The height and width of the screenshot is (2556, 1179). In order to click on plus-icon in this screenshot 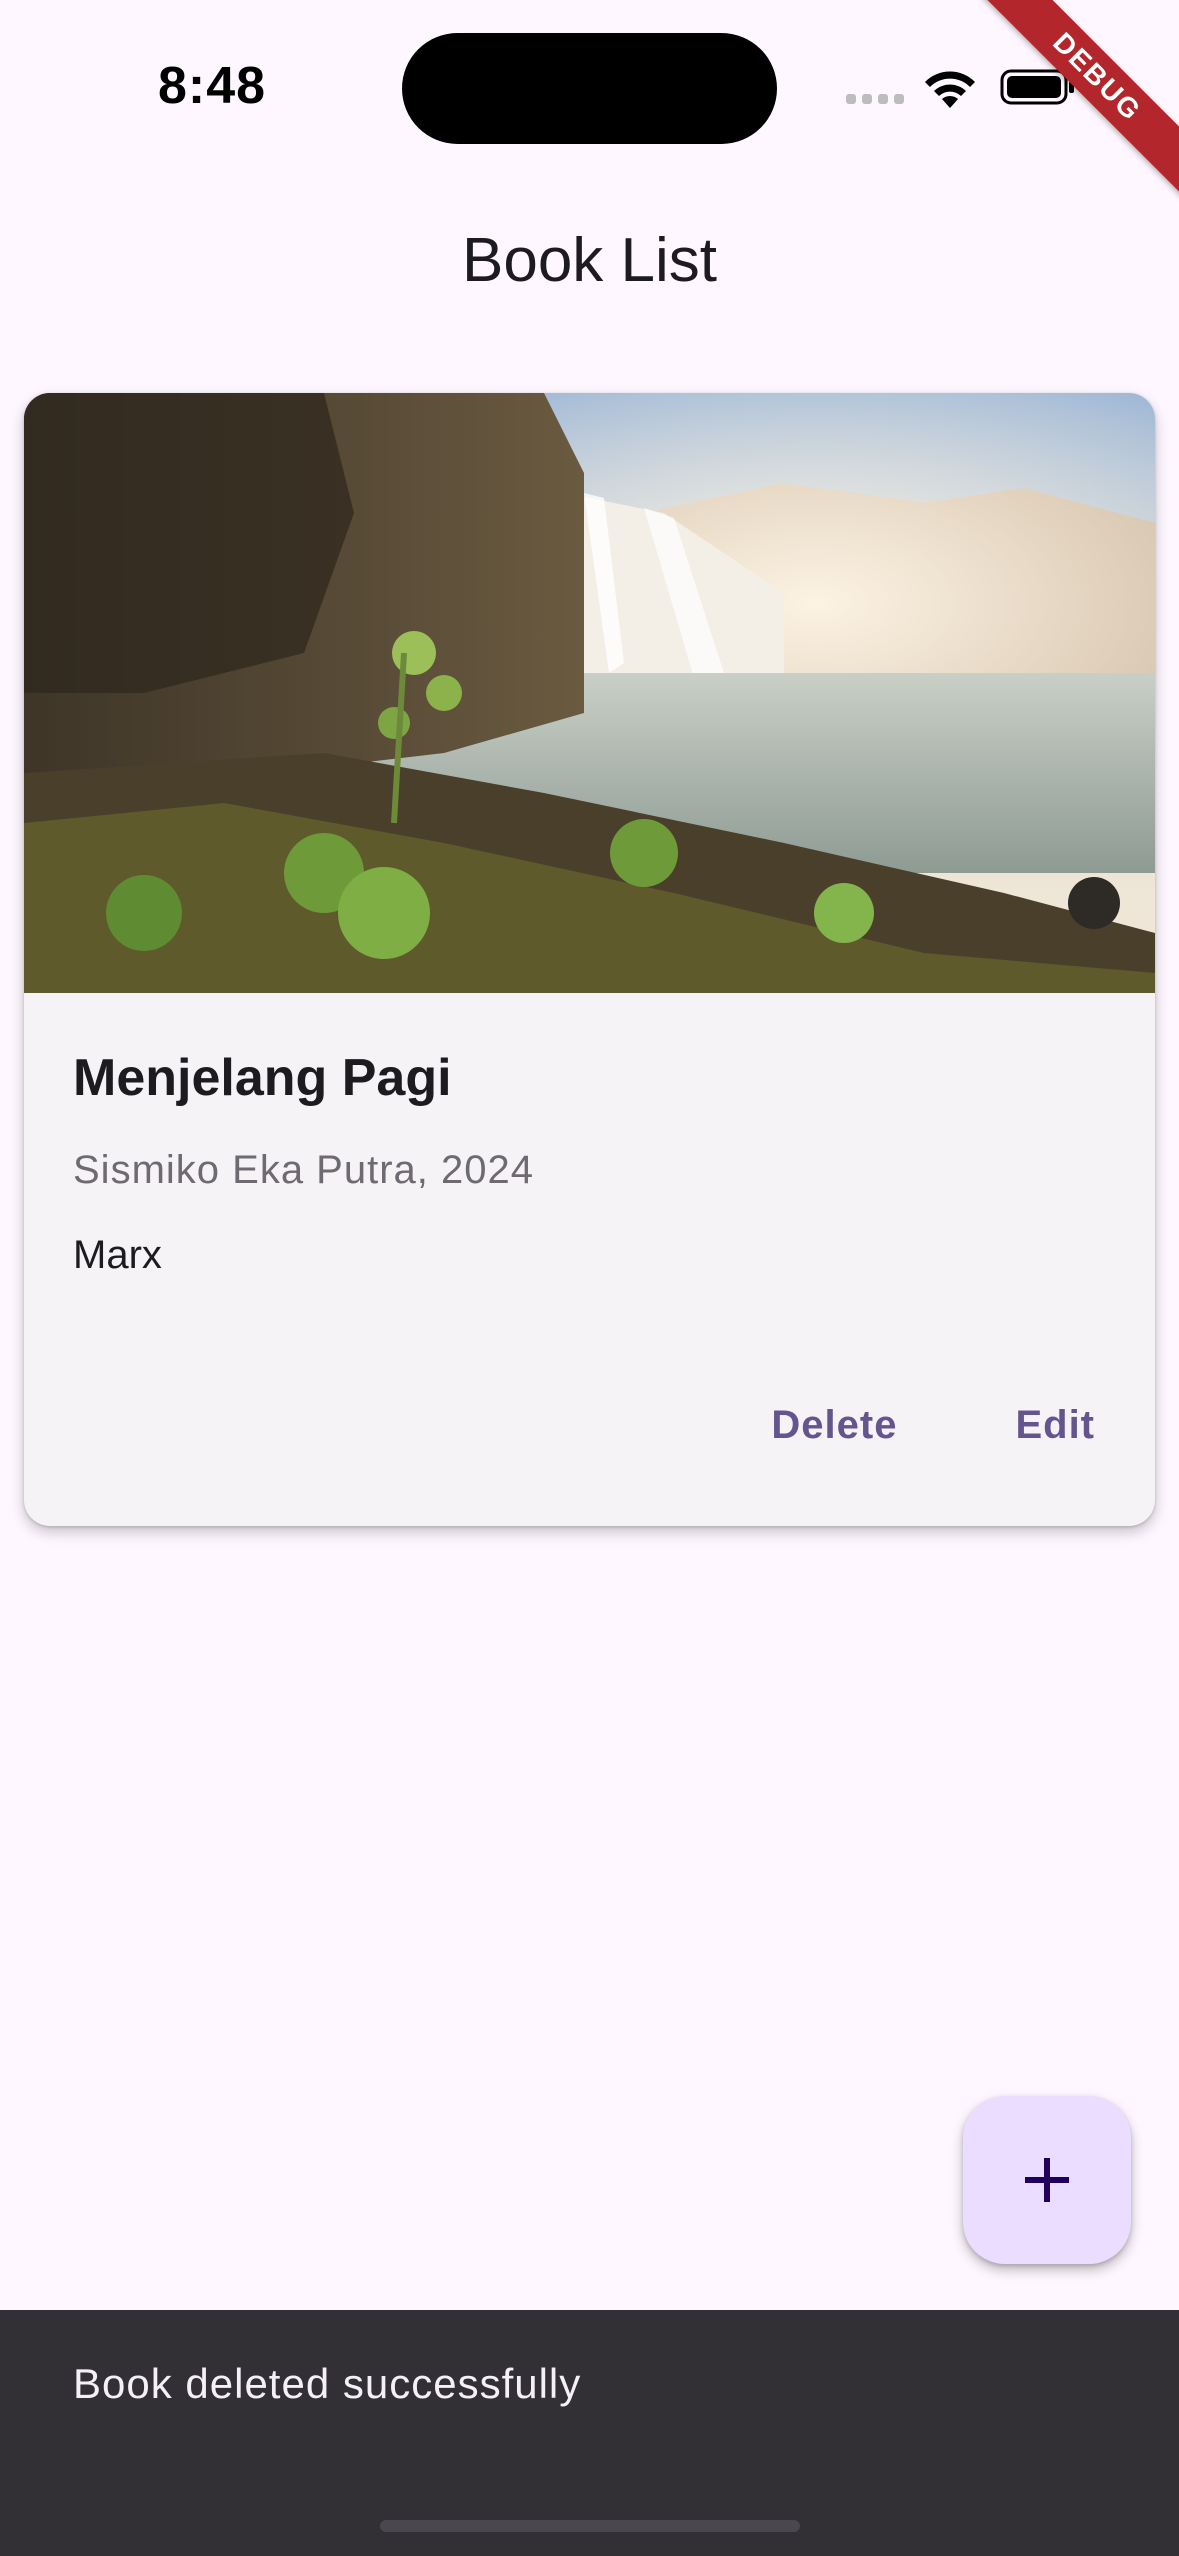, I will do `click(1047, 2180)`.